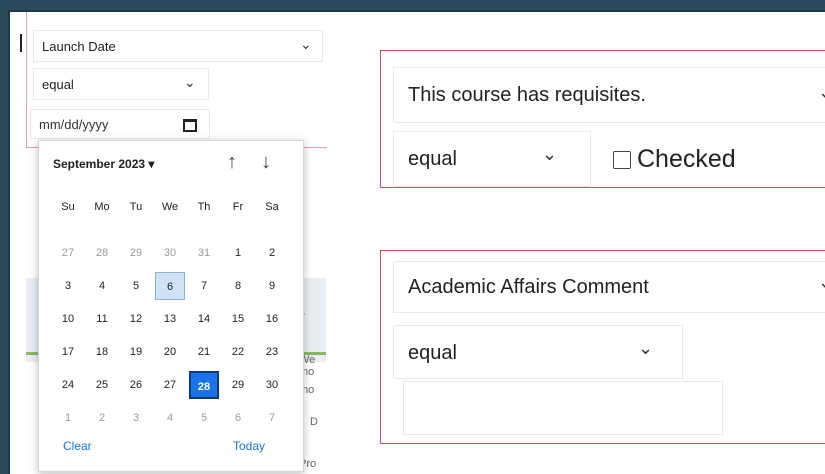 The height and width of the screenshot is (474, 825). Describe the element at coordinates (238, 286) in the screenshot. I see `calendar-day: 8` at that location.